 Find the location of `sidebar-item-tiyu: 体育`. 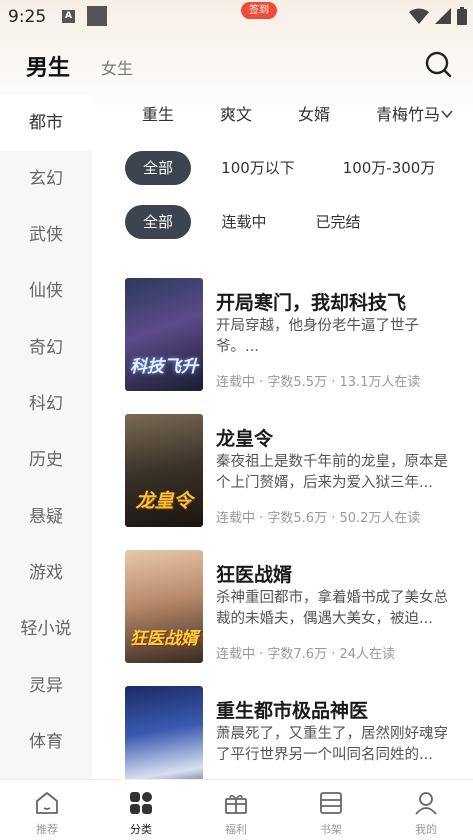

sidebar-item-tiyu: 体育 is located at coordinates (46, 742).